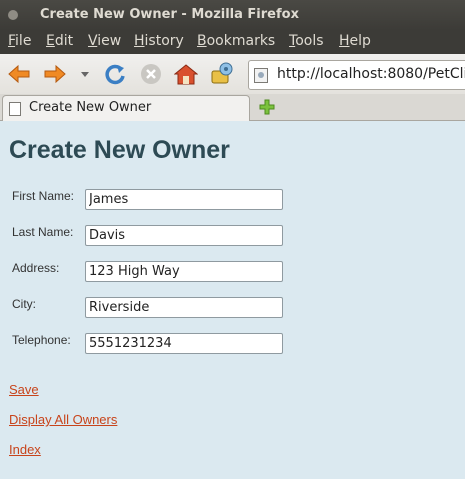 This screenshot has width=465, height=479. I want to click on window-close-dot-icon, so click(13, 15).